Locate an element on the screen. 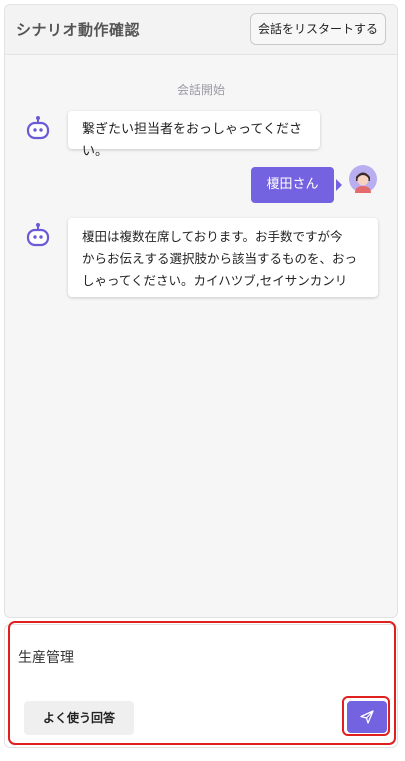  page-title: シナリオ動作確認 is located at coordinates (78, 30).